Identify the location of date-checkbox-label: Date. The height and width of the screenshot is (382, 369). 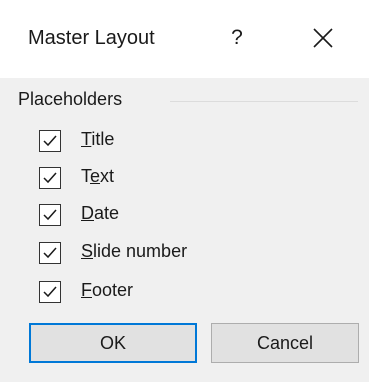
(100, 213).